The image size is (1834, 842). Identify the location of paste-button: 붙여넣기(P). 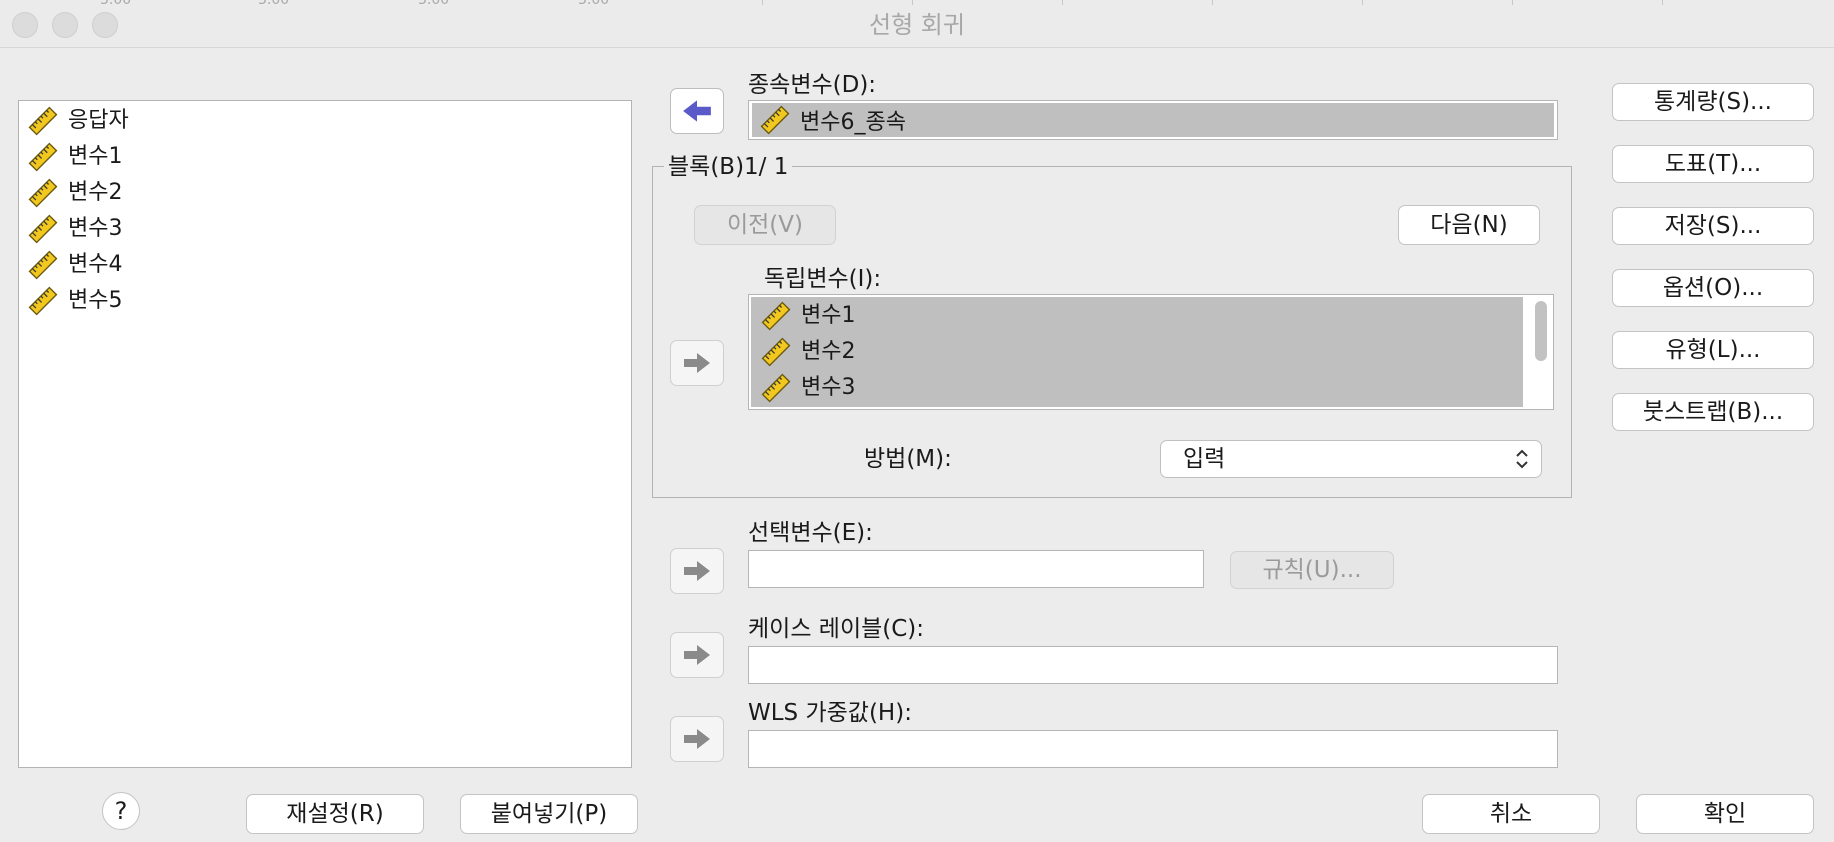
(549, 814).